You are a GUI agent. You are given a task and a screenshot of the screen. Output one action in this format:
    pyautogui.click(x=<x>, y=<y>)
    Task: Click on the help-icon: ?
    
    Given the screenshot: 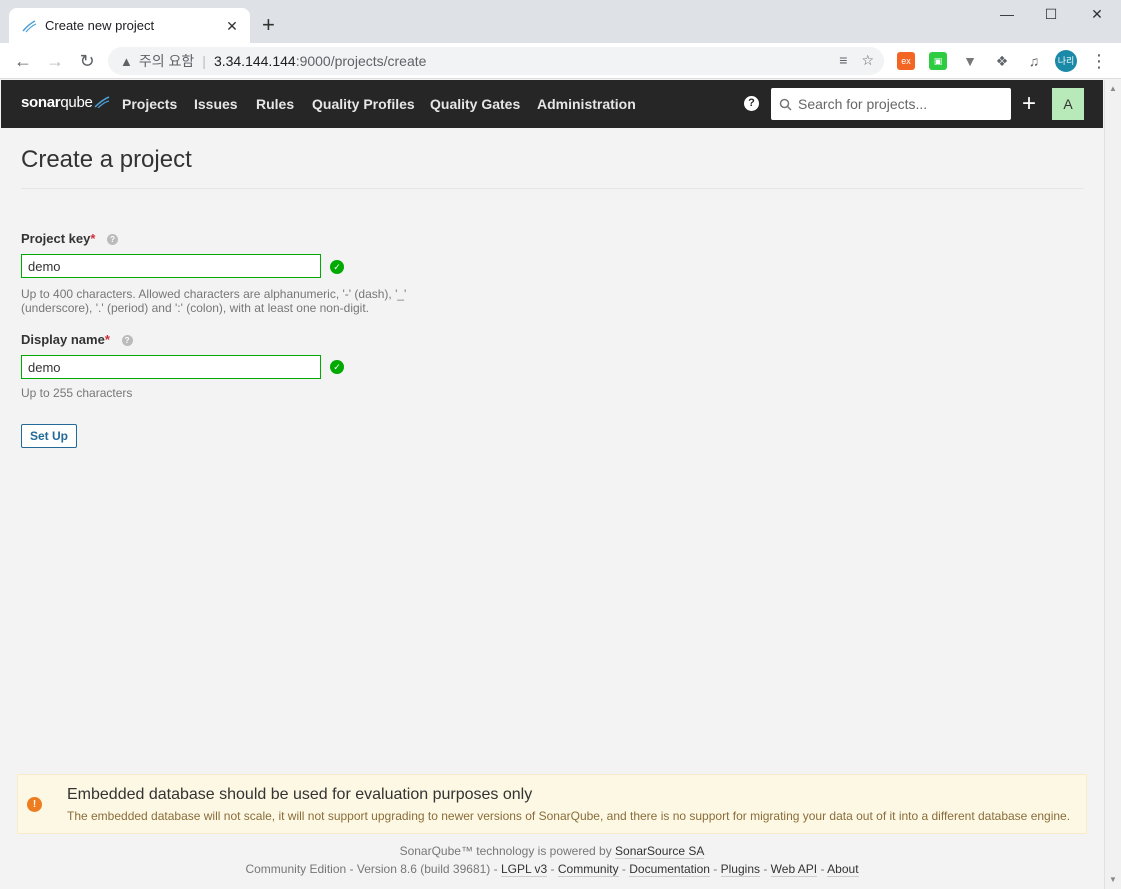 What is the action you would take?
    pyautogui.click(x=751, y=103)
    